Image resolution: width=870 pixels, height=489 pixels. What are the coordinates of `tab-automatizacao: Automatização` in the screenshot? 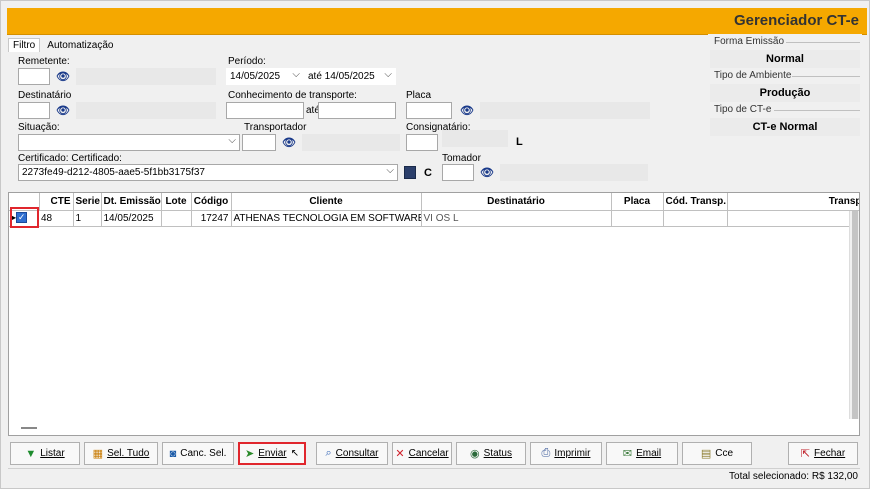 It's located at (80, 45).